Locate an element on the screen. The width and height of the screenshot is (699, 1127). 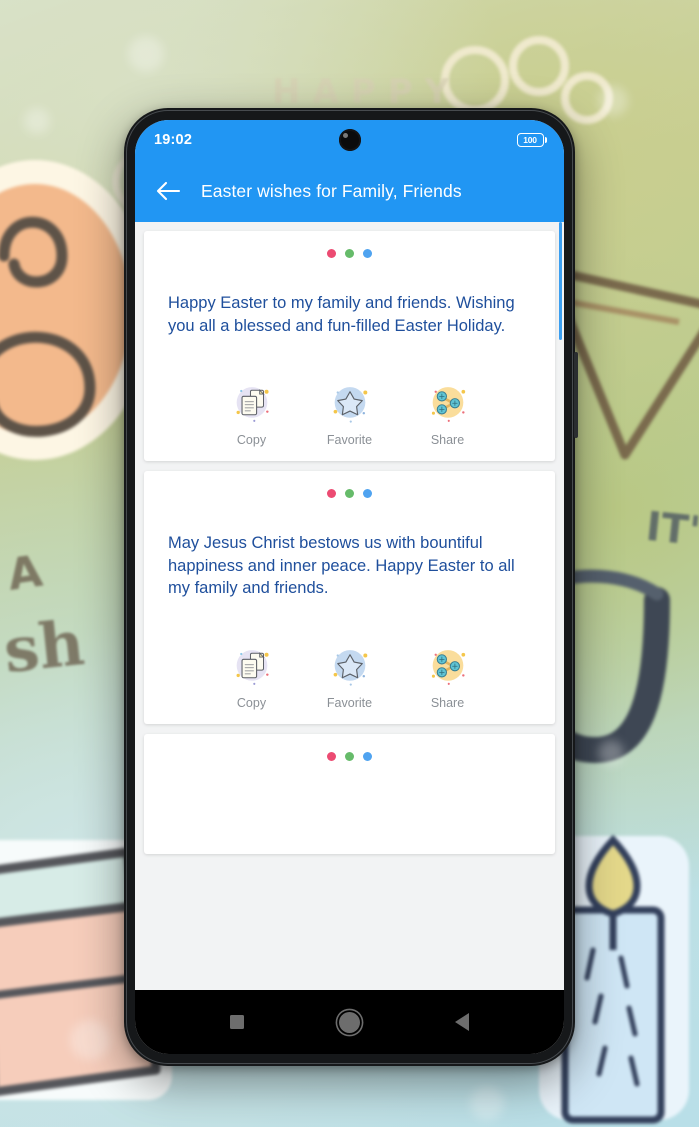
power-button is located at coordinates (576, 395).